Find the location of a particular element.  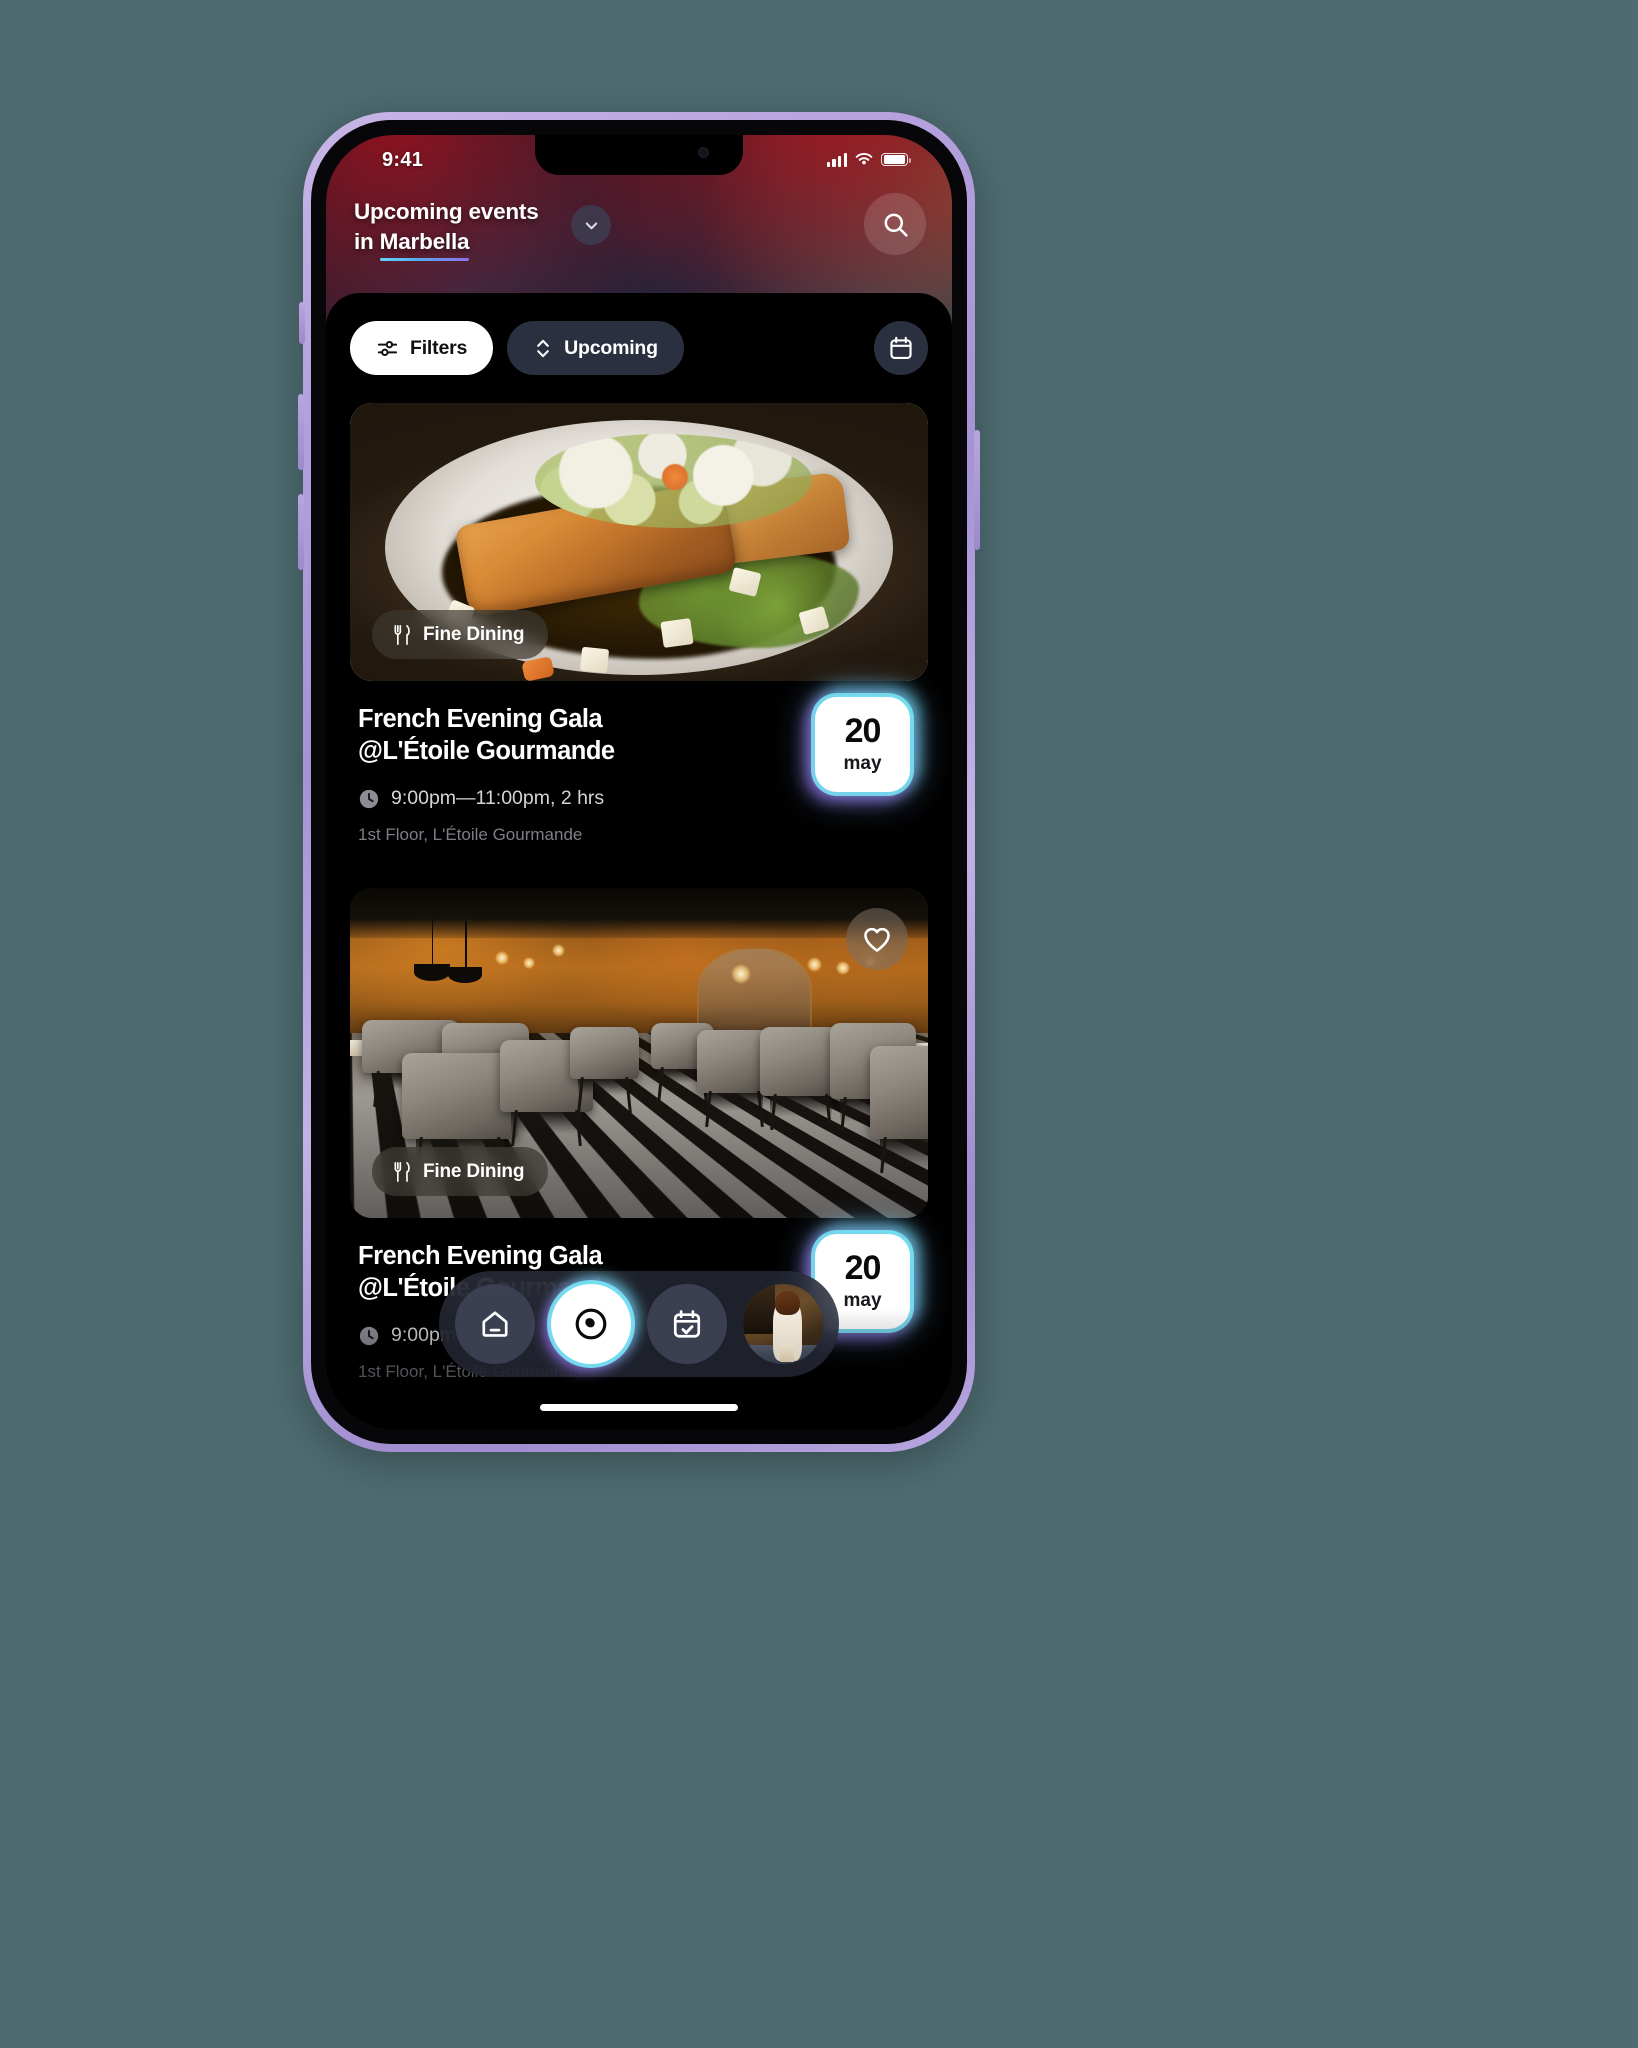

battery-icon is located at coordinates (896, 159).